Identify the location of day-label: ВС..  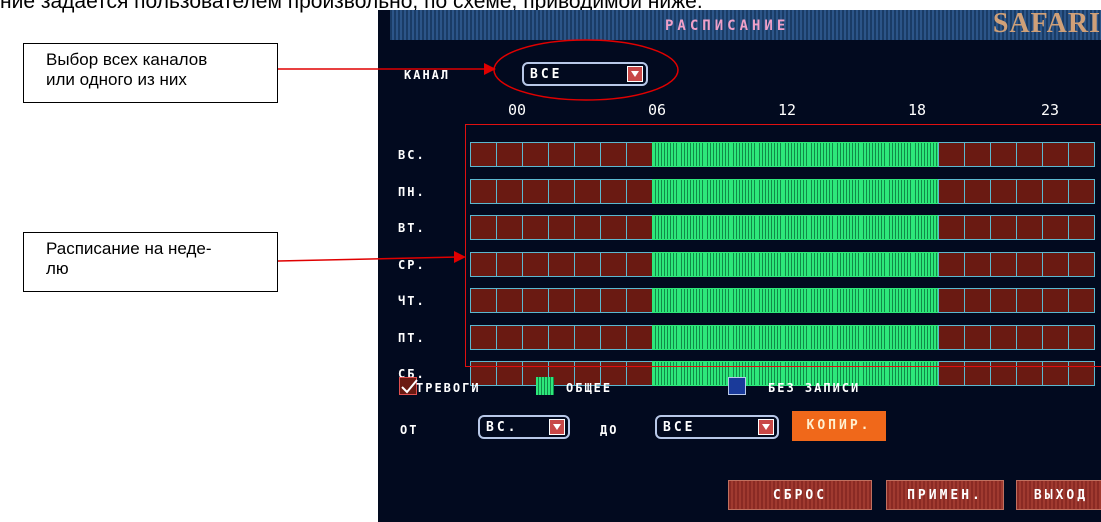
(412, 155).